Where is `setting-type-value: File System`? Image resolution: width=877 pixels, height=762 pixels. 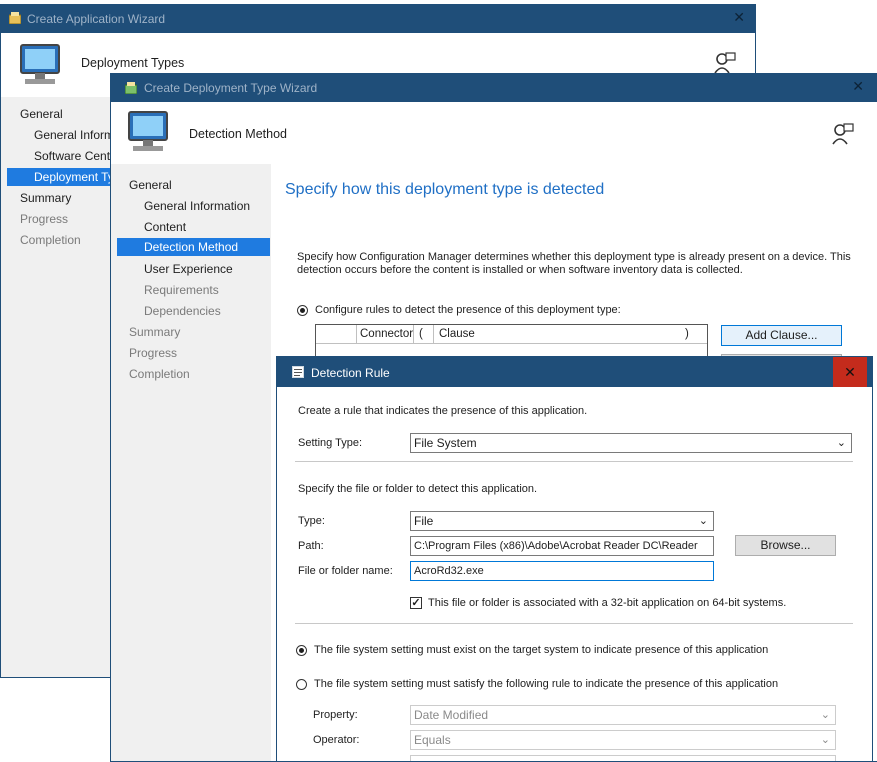 setting-type-value: File System is located at coordinates (445, 443).